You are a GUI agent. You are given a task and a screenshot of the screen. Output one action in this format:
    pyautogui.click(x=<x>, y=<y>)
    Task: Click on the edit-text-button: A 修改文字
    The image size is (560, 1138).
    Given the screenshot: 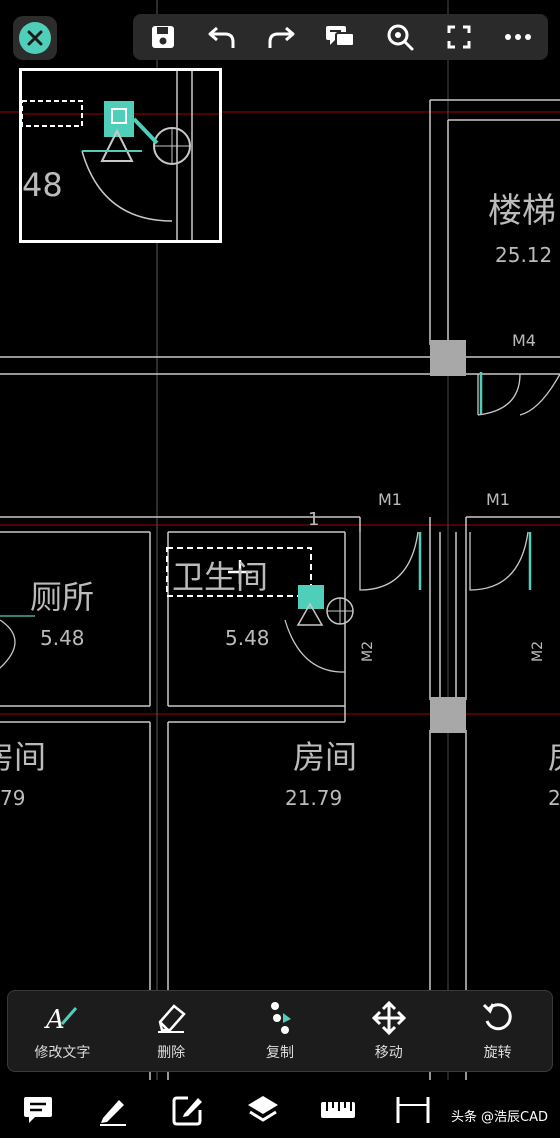 What is the action you would take?
    pyautogui.click(x=62, y=1031)
    